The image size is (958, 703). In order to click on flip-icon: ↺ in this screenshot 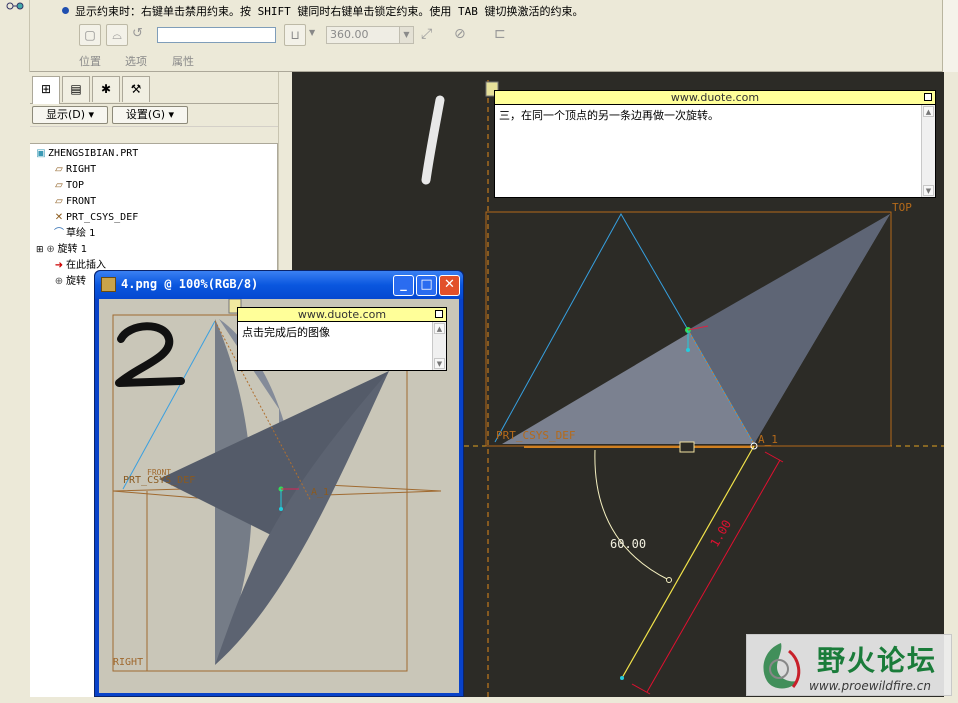, I will do `click(140, 35)`.